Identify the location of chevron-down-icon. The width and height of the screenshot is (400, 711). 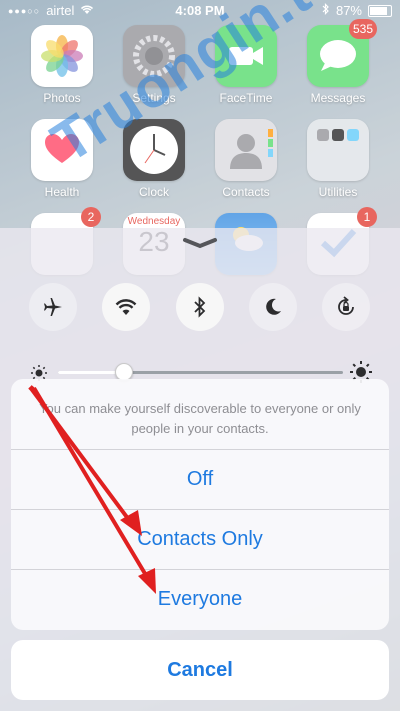
(200, 245).